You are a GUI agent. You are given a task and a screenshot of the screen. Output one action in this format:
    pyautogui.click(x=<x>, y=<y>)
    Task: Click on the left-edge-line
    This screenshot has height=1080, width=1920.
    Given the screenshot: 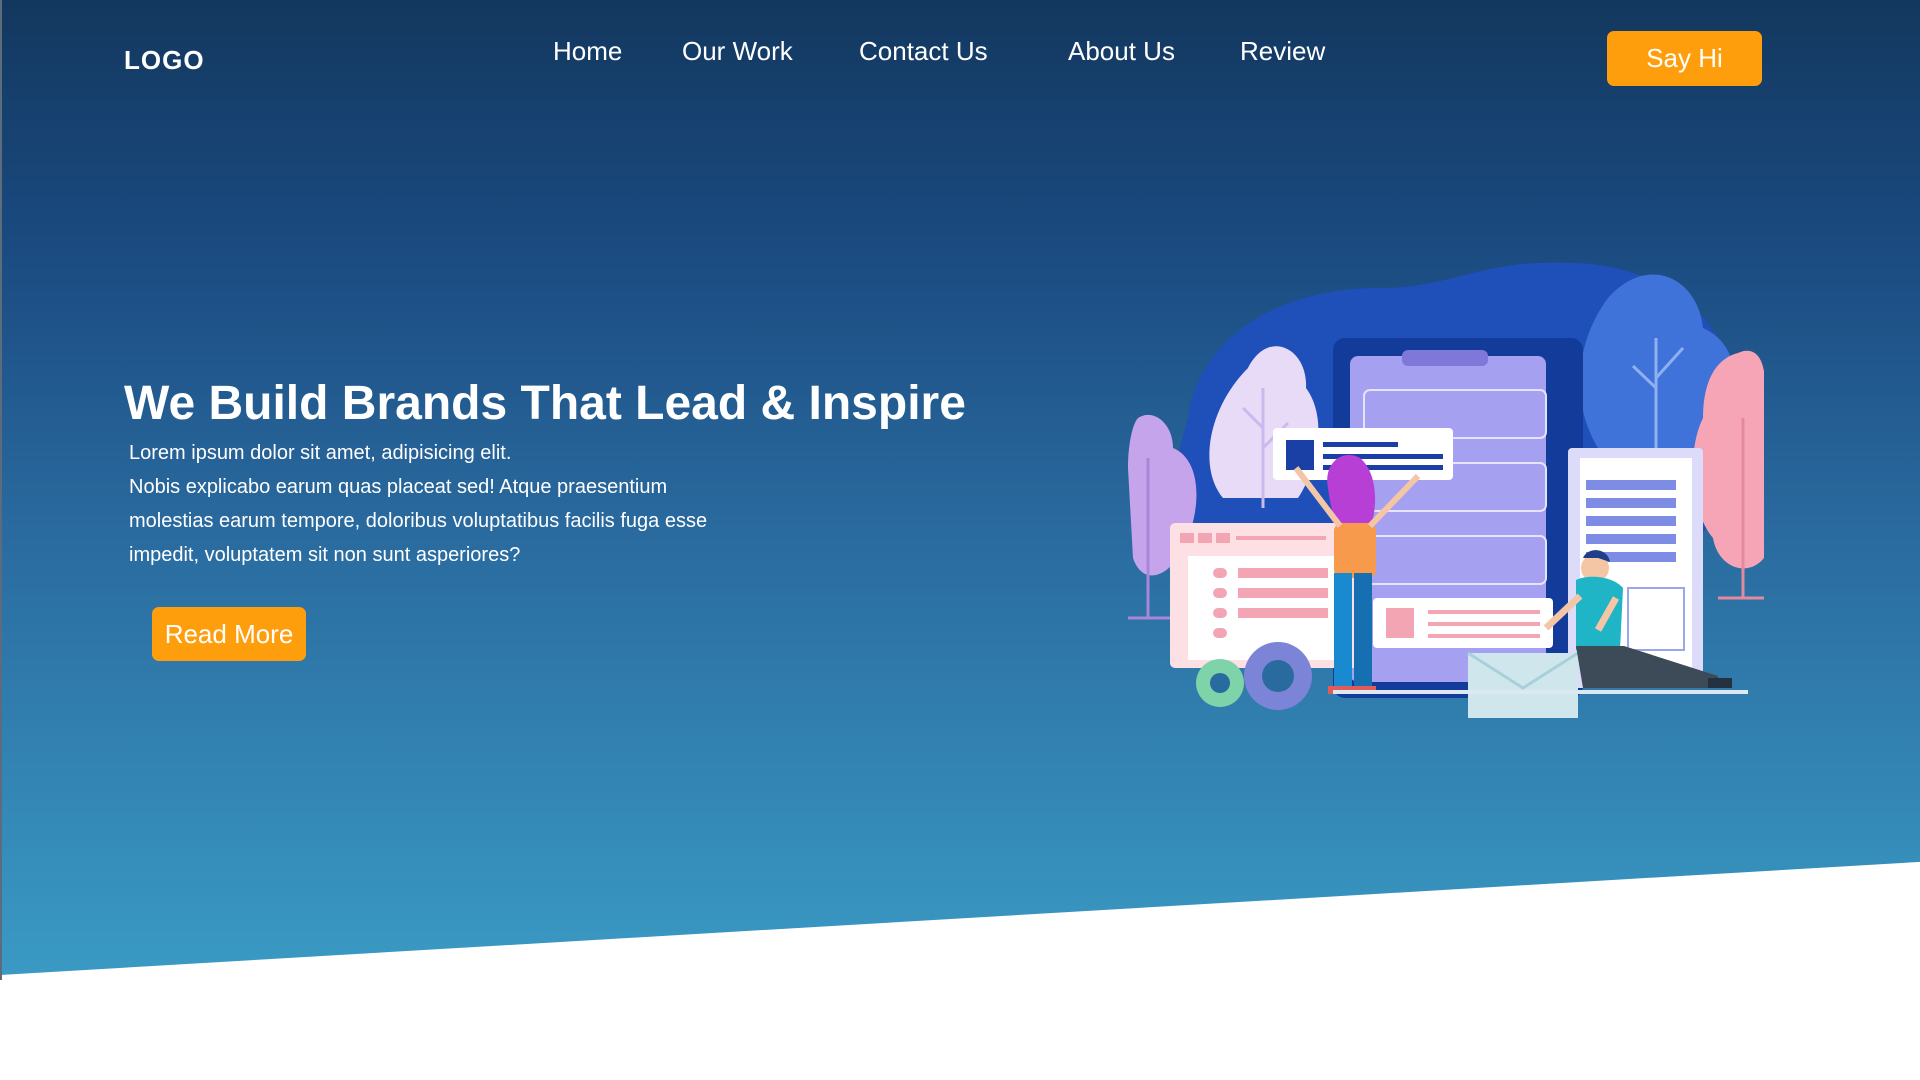 What is the action you would take?
    pyautogui.click(x=1, y=490)
    